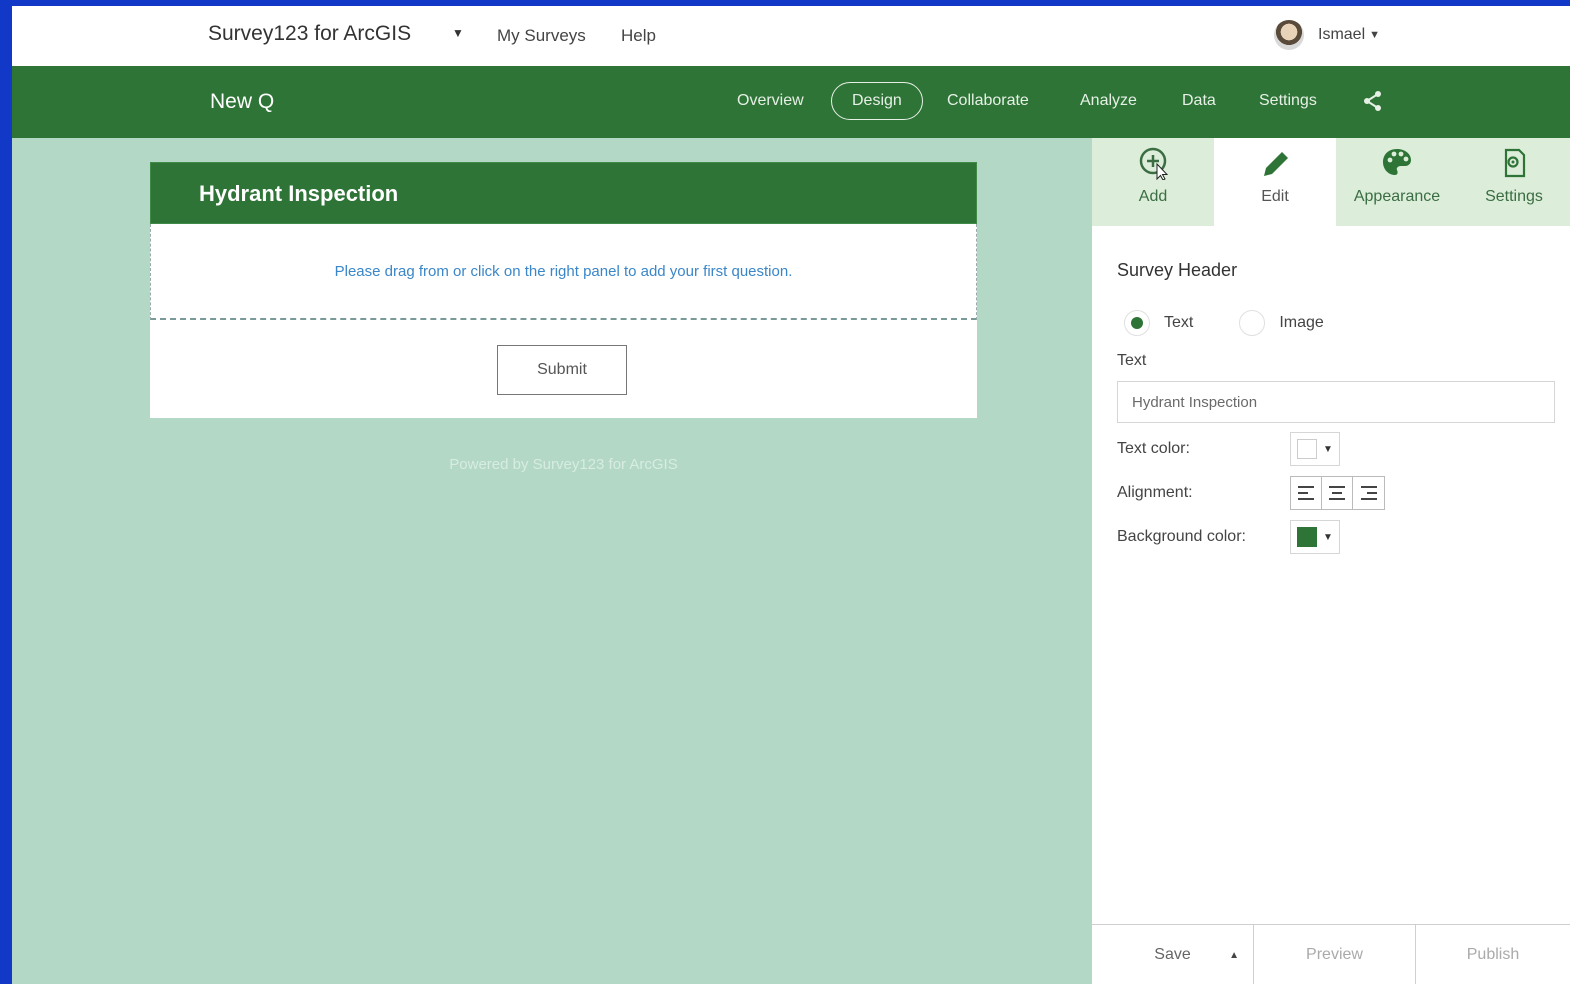  I want to click on powered-by-text: Powered by Survey123 for ArcGIS, so click(563, 464).